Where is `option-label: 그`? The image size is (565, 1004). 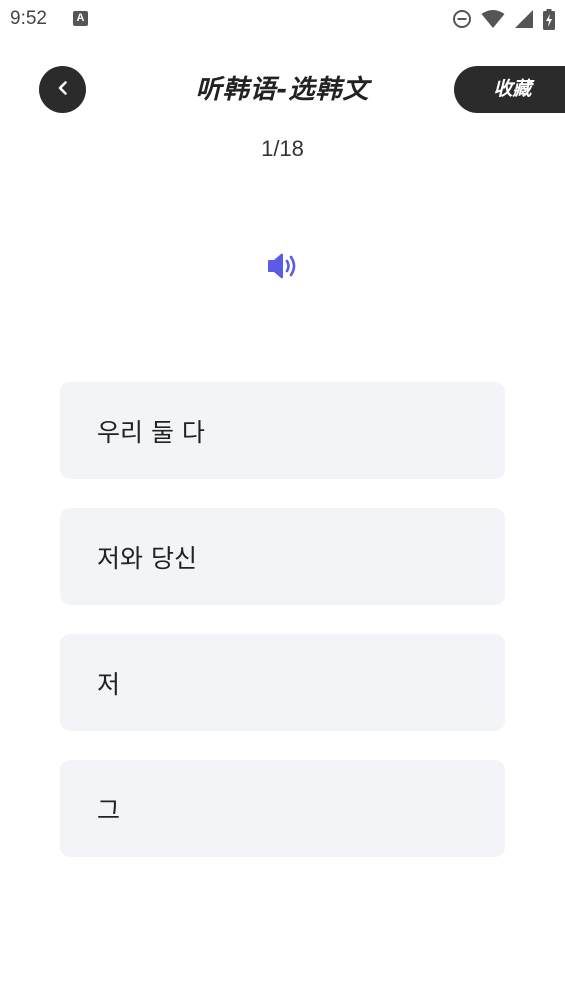
option-label: 그 is located at coordinates (109, 810).